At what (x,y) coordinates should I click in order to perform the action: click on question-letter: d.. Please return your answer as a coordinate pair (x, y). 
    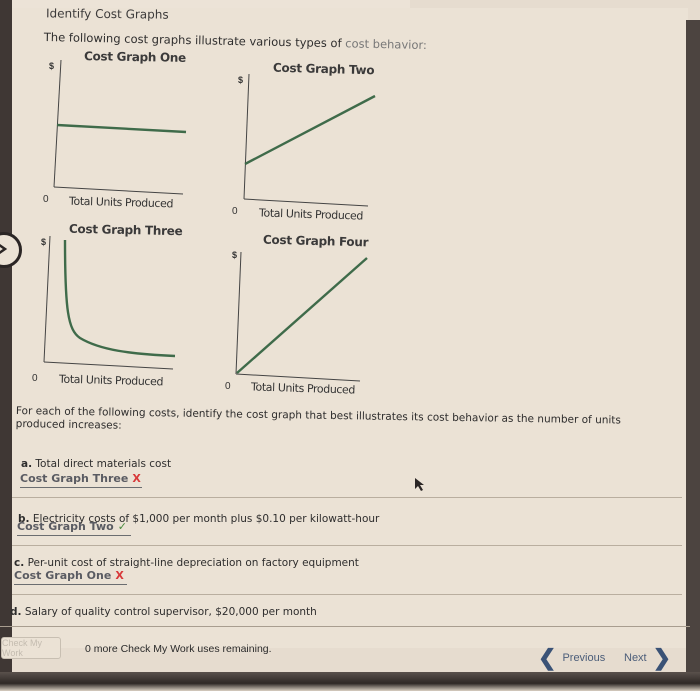
    Looking at the image, I should click on (16, 612).